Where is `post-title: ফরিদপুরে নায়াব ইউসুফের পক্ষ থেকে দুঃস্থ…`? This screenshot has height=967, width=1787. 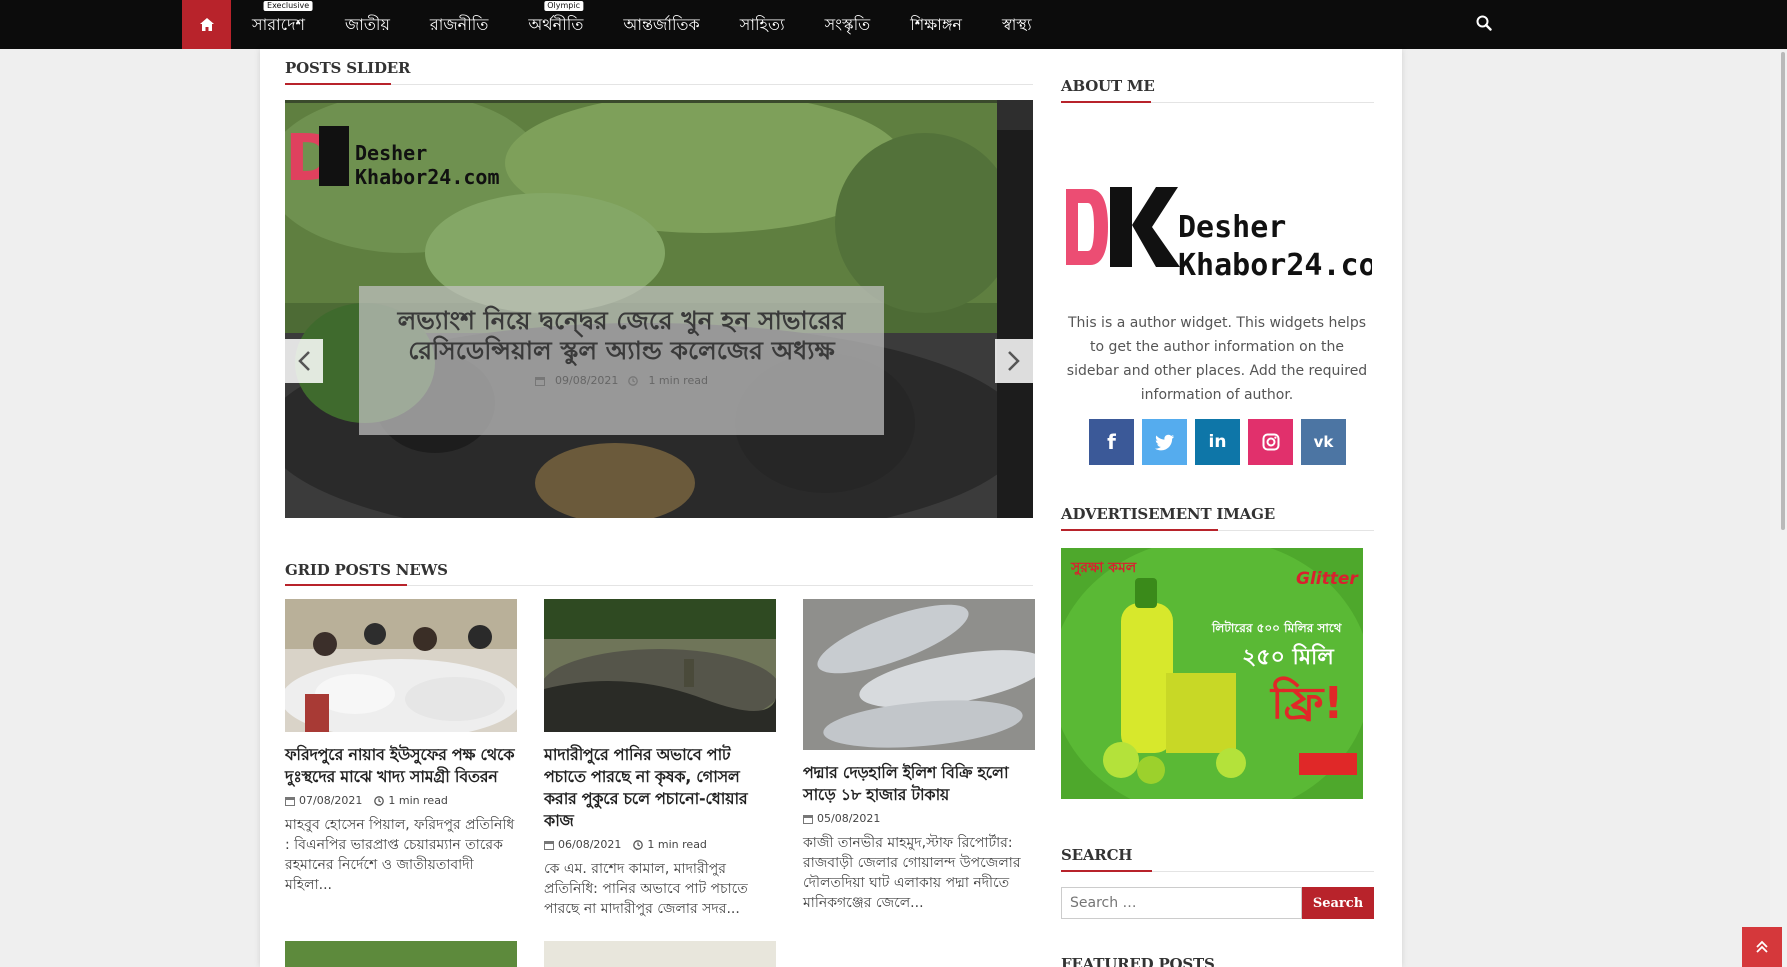
post-title: ফরিদপুরে নায়াব ইউসুফের পক্ষ থেকে দুঃস্থ… is located at coordinates (401, 766).